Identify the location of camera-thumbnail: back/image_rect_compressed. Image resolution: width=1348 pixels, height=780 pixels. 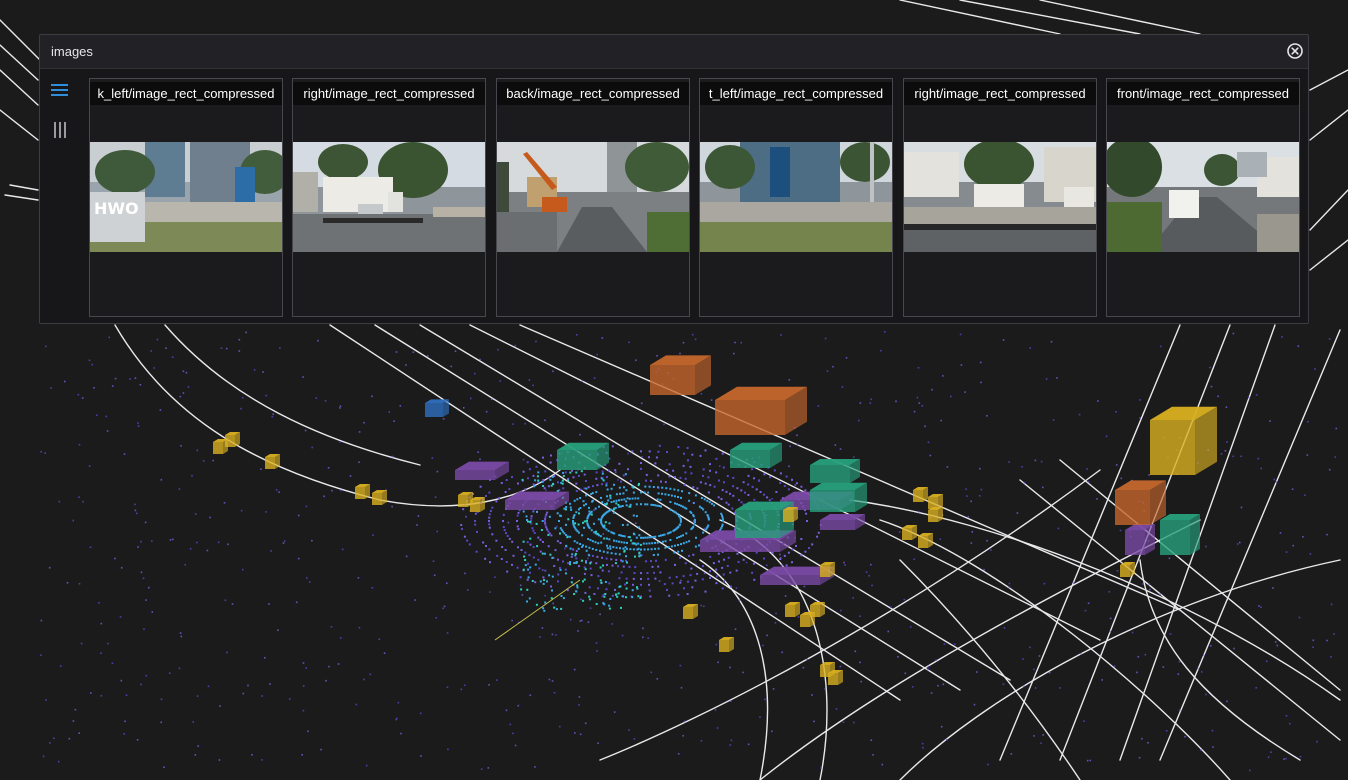
(593, 197).